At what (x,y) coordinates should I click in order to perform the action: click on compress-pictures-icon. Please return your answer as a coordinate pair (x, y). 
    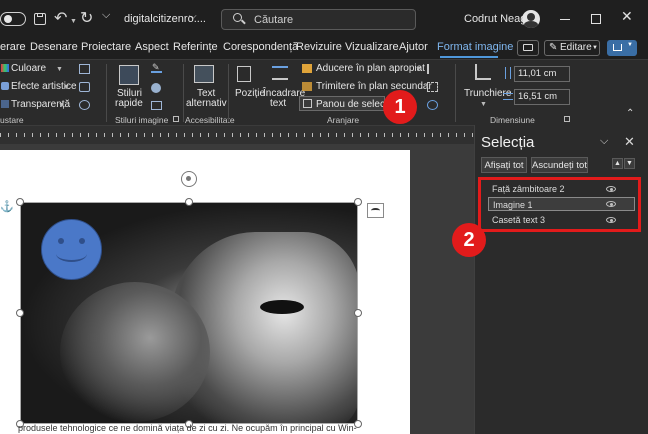
    Looking at the image, I should click on (84, 69).